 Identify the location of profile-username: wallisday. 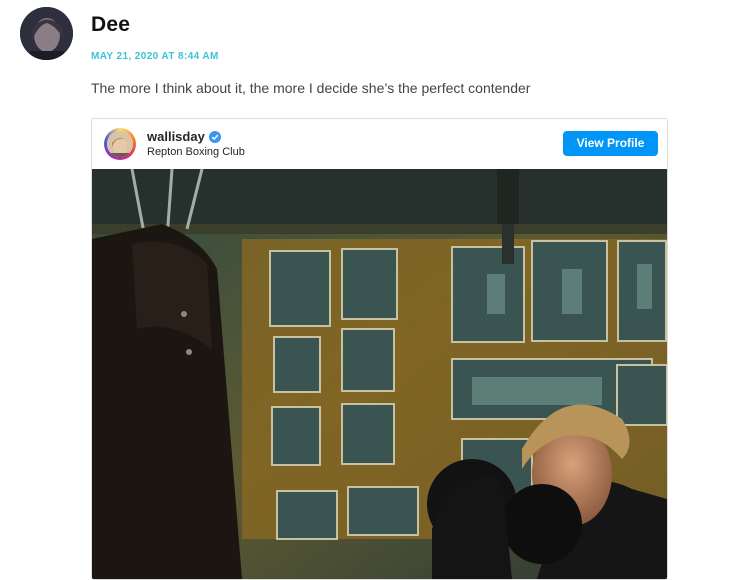
(176, 136).